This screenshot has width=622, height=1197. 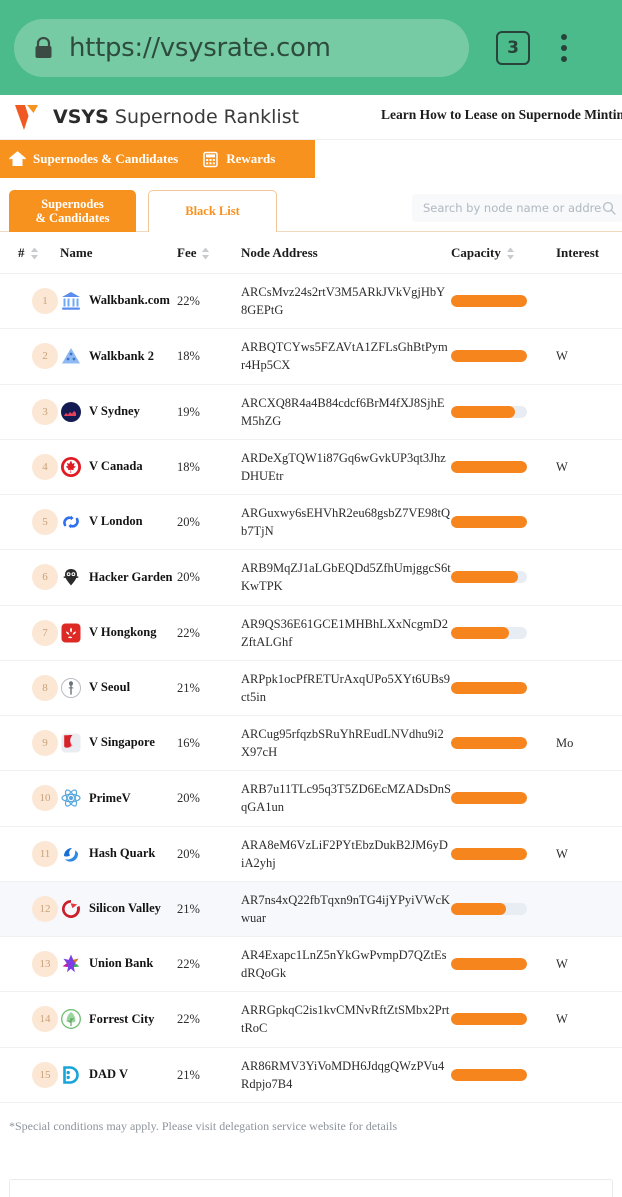 I want to click on cell-name: DAD V, so click(x=118, y=1075).